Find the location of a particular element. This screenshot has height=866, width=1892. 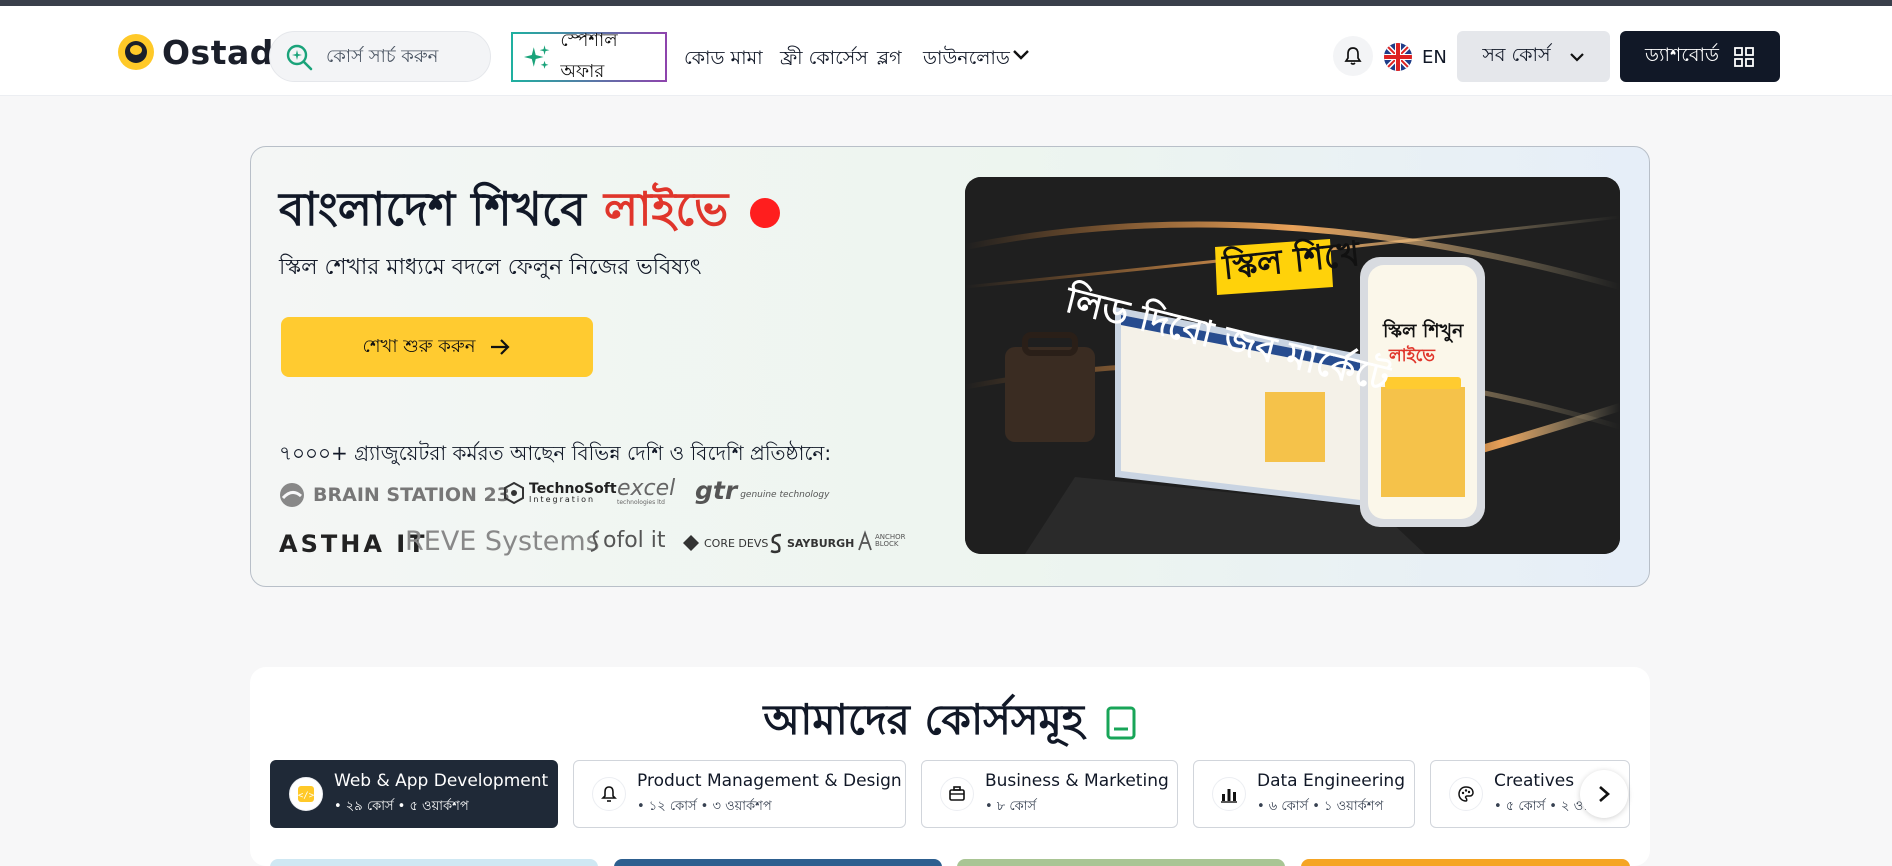

nav-blog: ব্লগ is located at coordinates (889, 60).